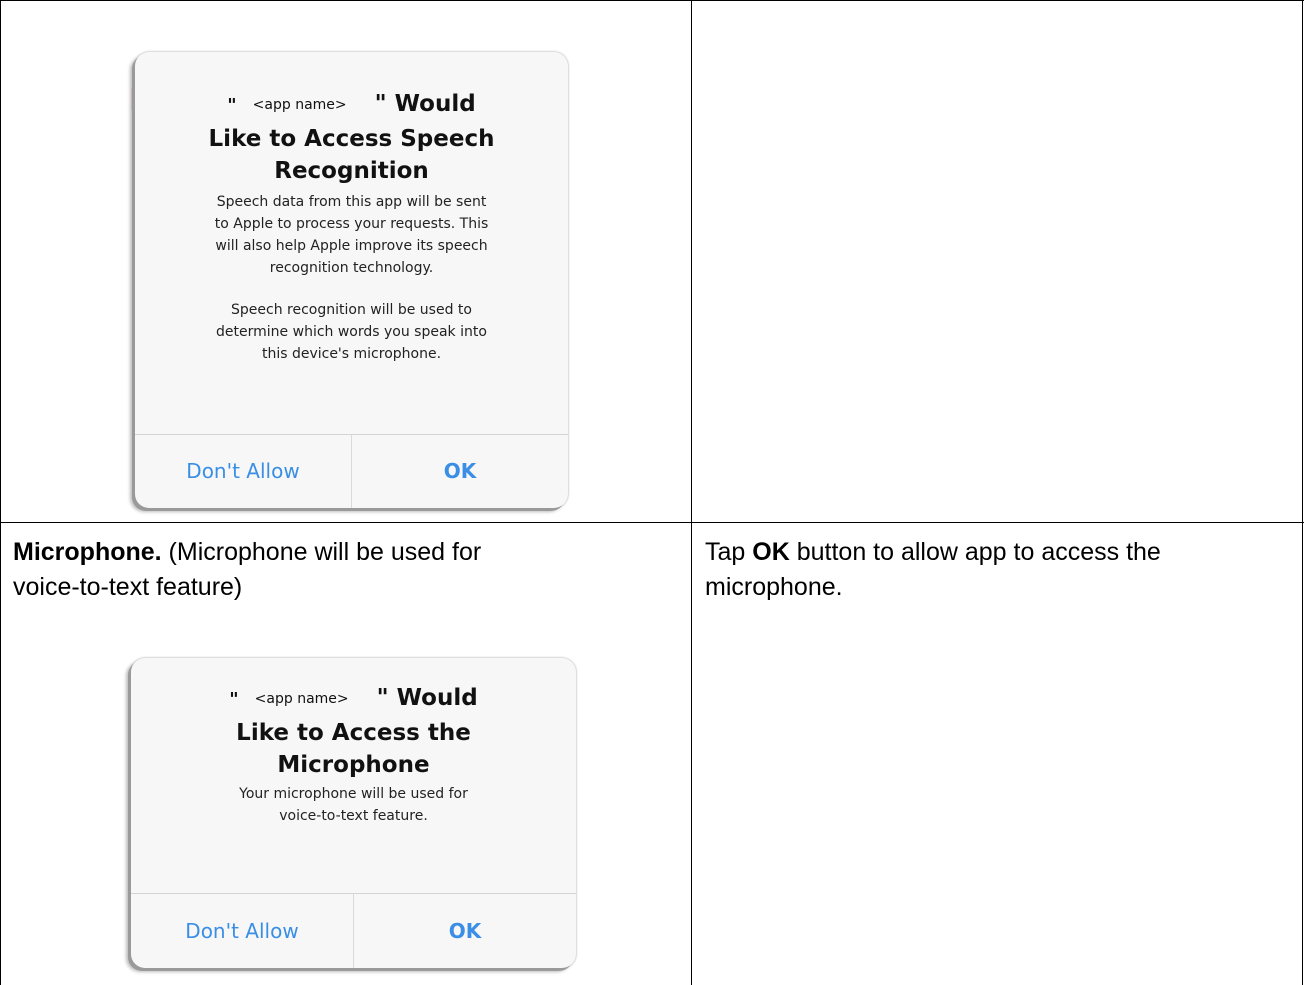 This screenshot has width=1304, height=985. Describe the element at coordinates (351, 332) in the screenshot. I see `message-line: determine which words you speak into` at that location.